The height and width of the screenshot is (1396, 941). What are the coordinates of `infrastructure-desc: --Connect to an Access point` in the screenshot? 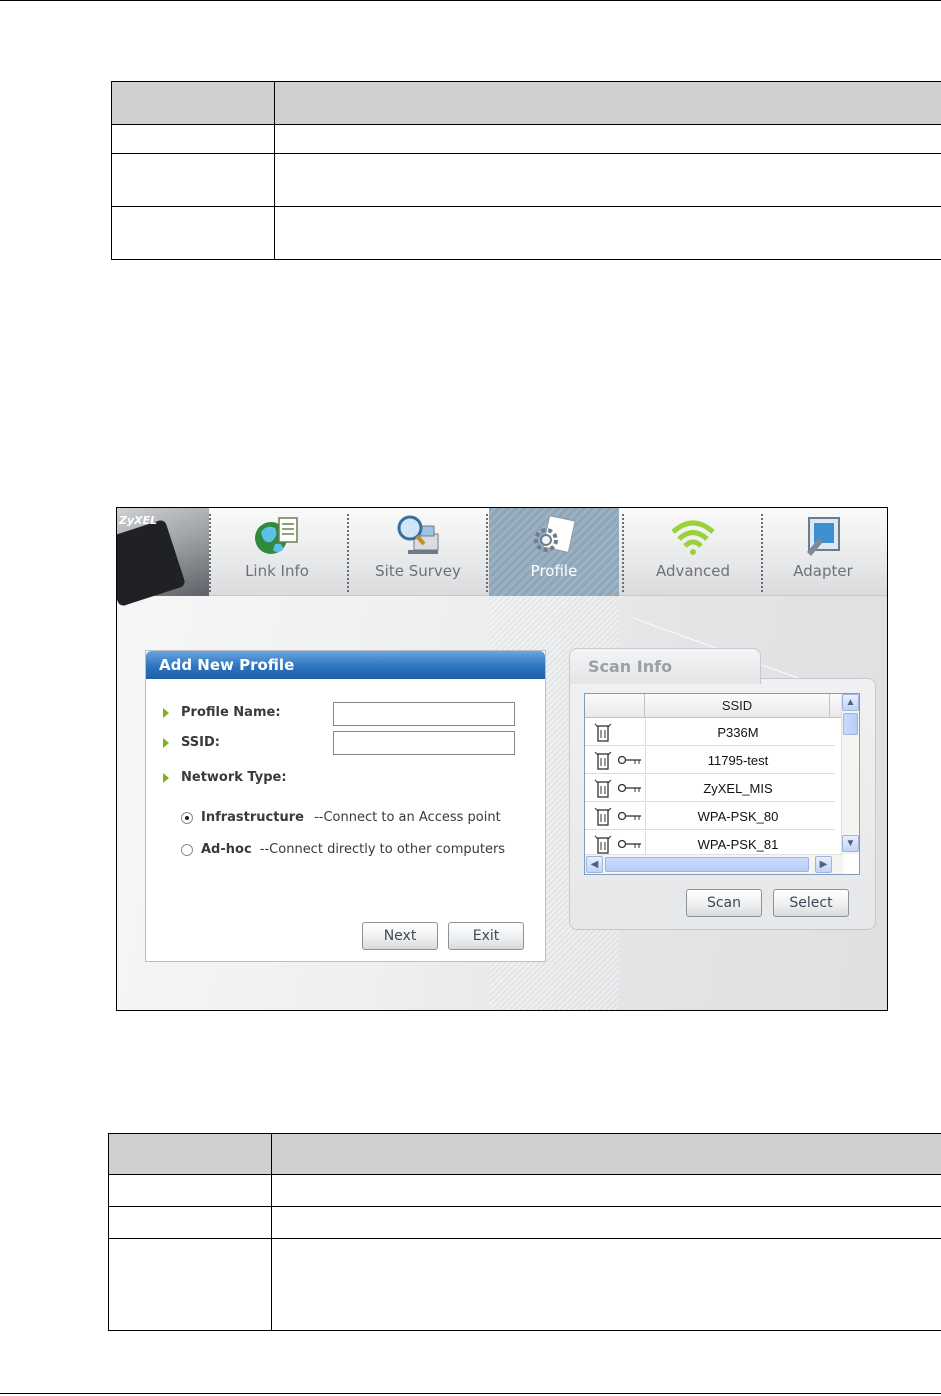 It's located at (407, 817).